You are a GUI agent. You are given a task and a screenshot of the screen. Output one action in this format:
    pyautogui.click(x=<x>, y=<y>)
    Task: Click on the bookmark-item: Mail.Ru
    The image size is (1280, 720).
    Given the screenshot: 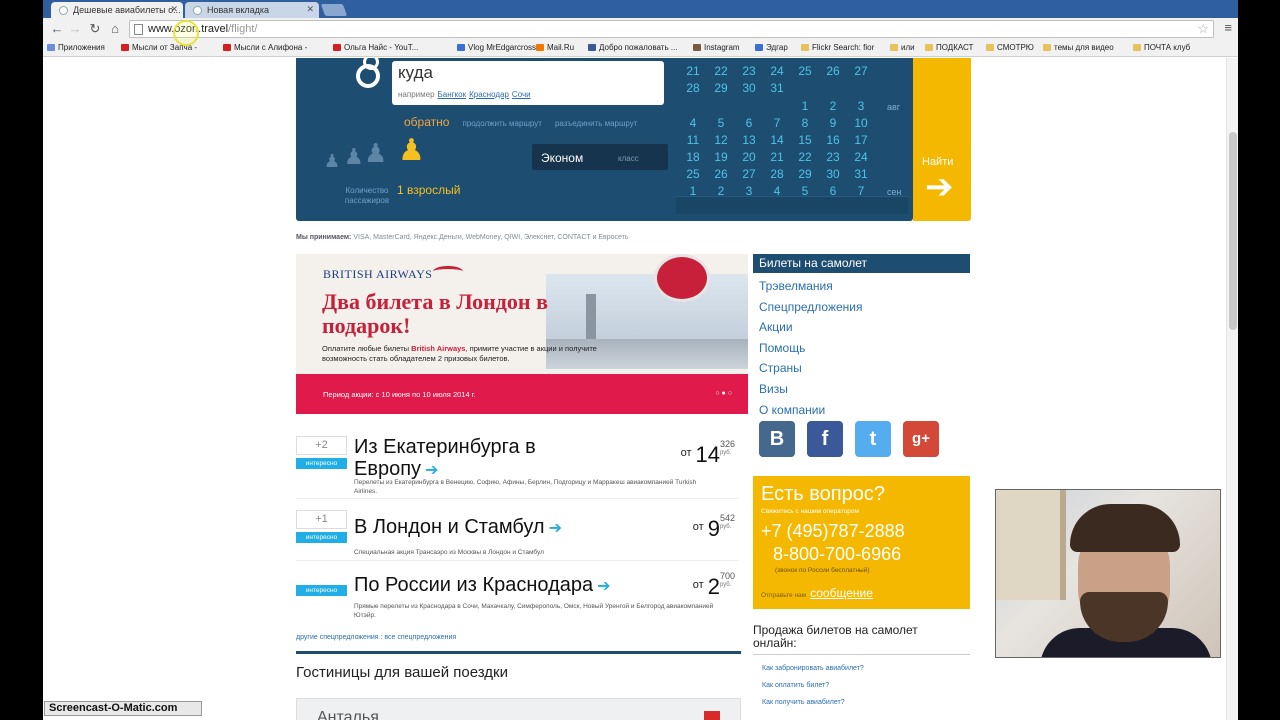 What is the action you would take?
    pyautogui.click(x=555, y=47)
    